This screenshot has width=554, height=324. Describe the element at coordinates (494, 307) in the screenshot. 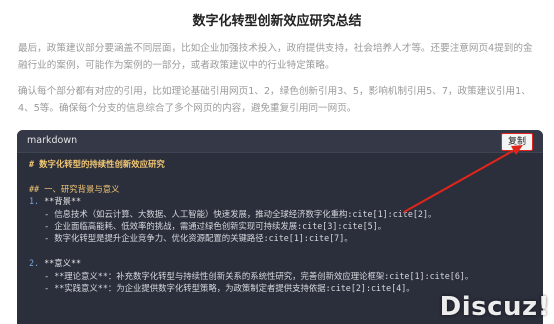

I see `watermark-logo: Discuz!` at that location.